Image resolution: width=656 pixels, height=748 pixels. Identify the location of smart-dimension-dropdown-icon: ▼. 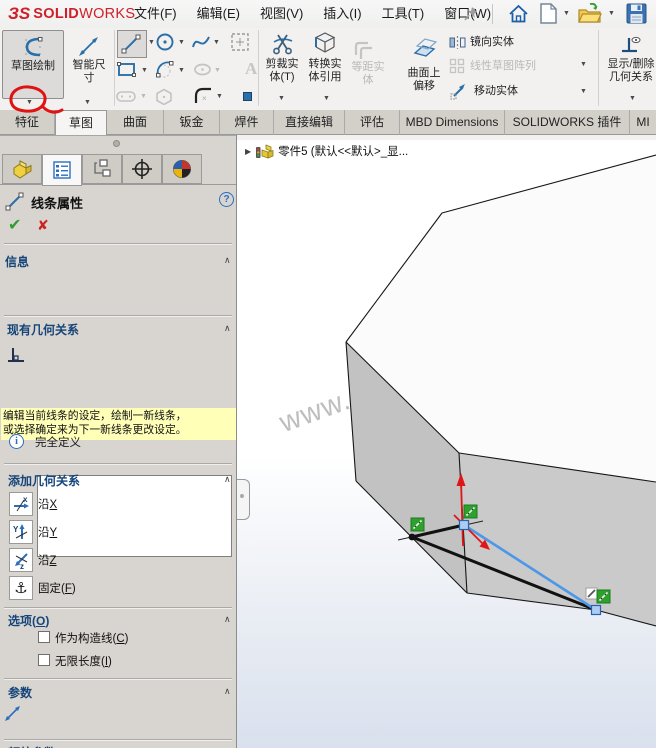
(87, 103).